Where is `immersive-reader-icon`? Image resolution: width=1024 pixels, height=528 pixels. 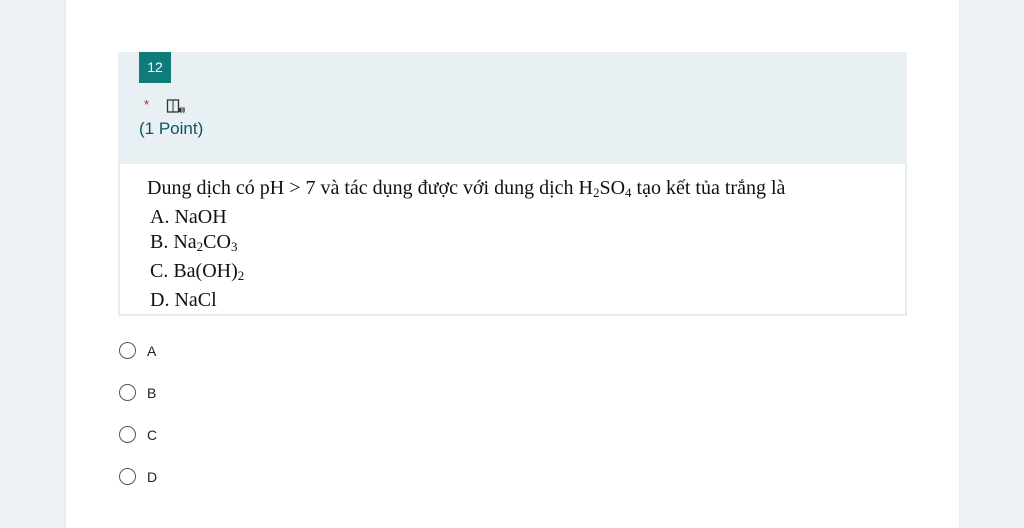
immersive-reader-icon is located at coordinates (176, 107).